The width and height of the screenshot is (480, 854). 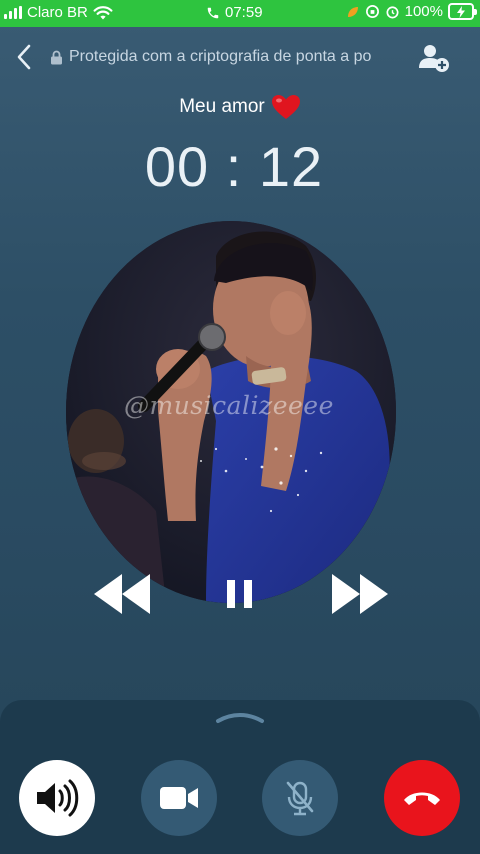 I want to click on rewind-icon, so click(x=122, y=594).